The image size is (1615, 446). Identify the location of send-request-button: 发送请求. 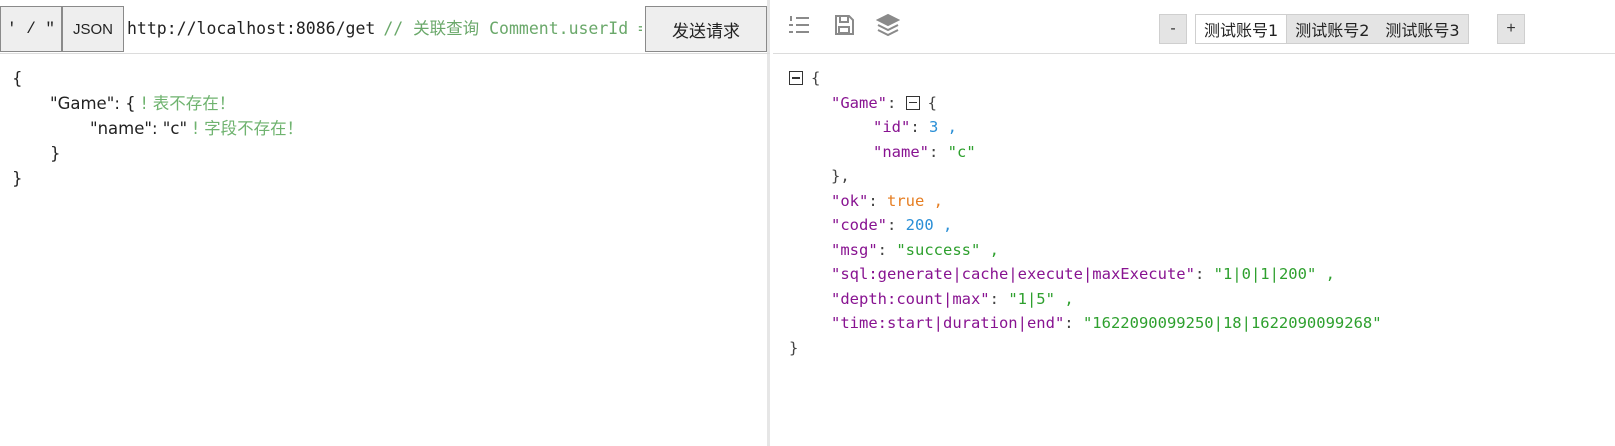
(706, 29).